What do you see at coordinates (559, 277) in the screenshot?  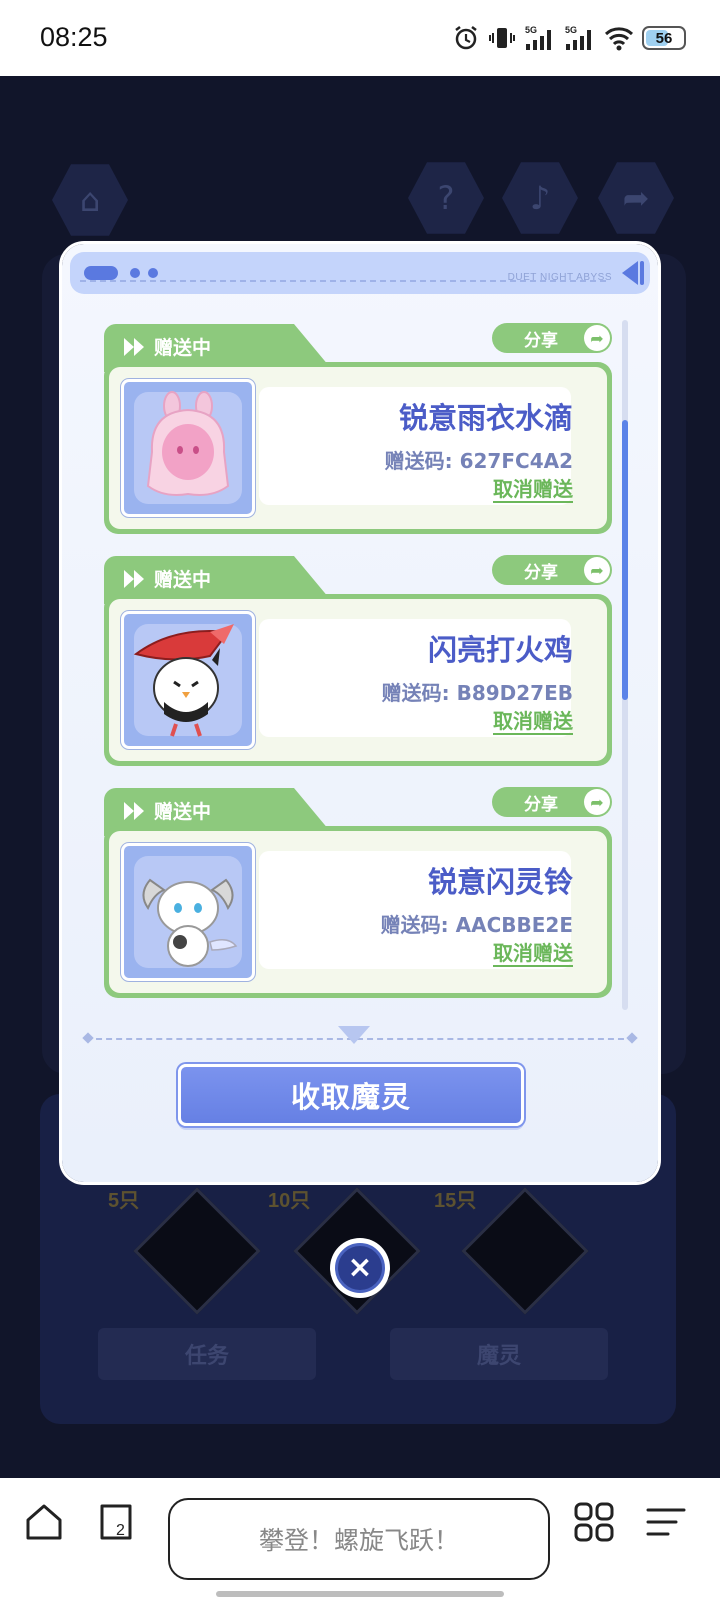 I see `header-tag: DUET NIGHT ABYSS` at bounding box center [559, 277].